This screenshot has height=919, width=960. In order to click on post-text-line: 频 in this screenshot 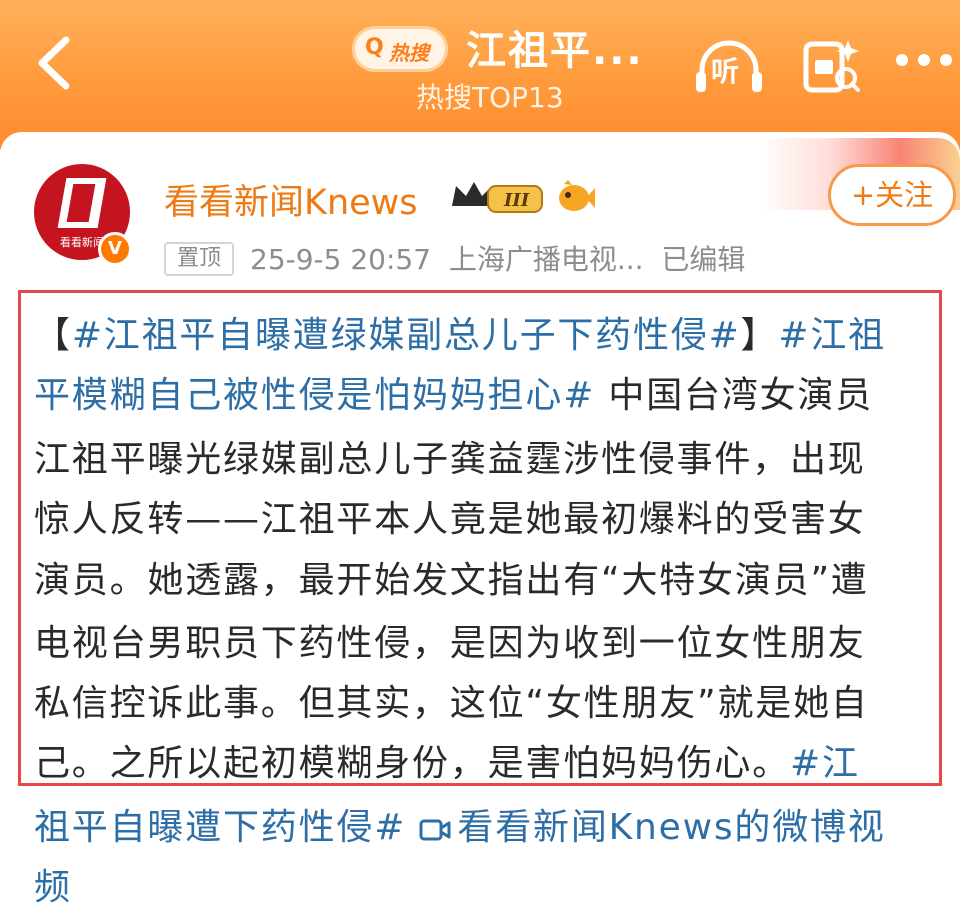, I will do `click(53, 888)`.